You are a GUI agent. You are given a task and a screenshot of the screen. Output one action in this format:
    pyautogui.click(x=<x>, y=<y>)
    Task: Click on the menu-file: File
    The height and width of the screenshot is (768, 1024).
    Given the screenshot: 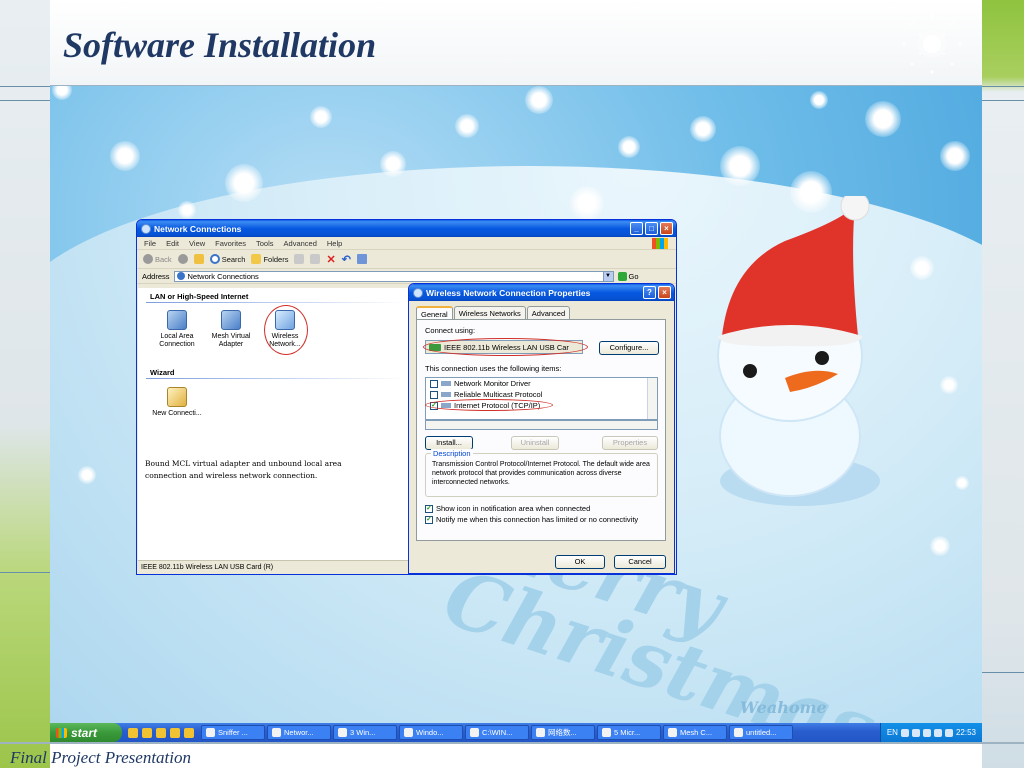 What is the action you would take?
    pyautogui.click(x=150, y=243)
    